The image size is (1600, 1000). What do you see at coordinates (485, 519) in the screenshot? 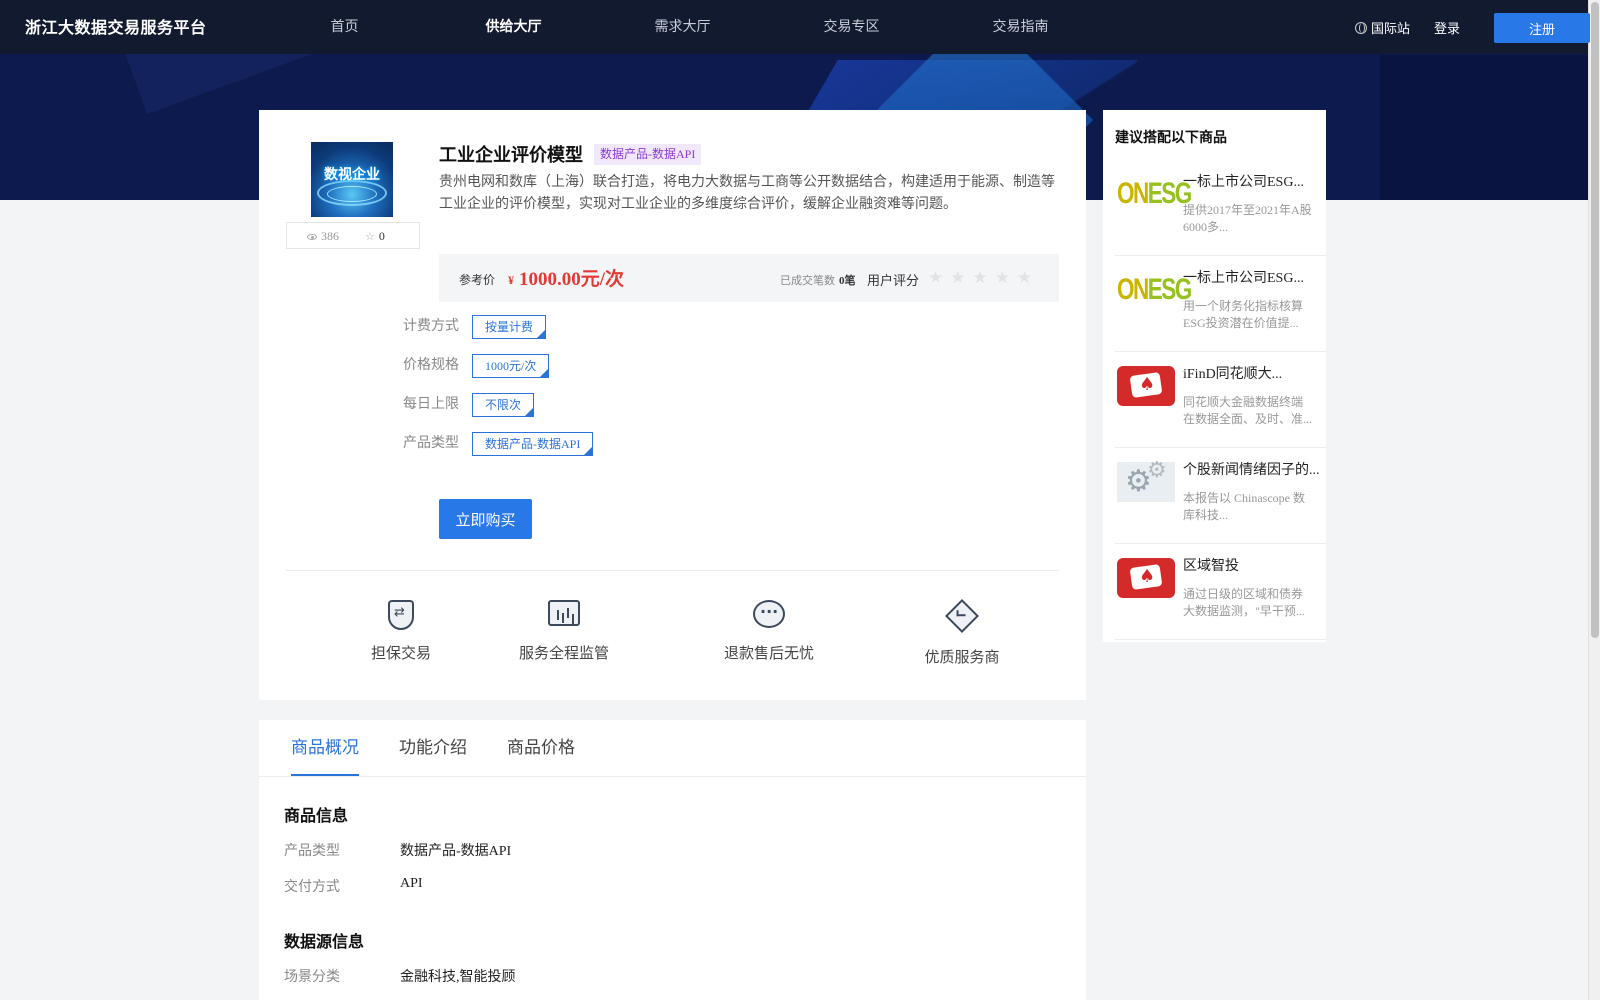
I see `buy-now-button: 立即购买` at bounding box center [485, 519].